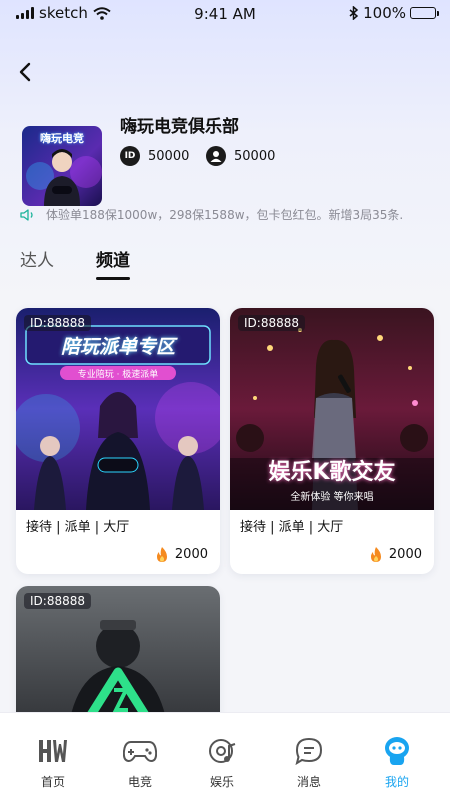 This screenshot has height=800, width=450. I want to click on tabbar-item-entertainment: 娱乐, so click(222, 762).